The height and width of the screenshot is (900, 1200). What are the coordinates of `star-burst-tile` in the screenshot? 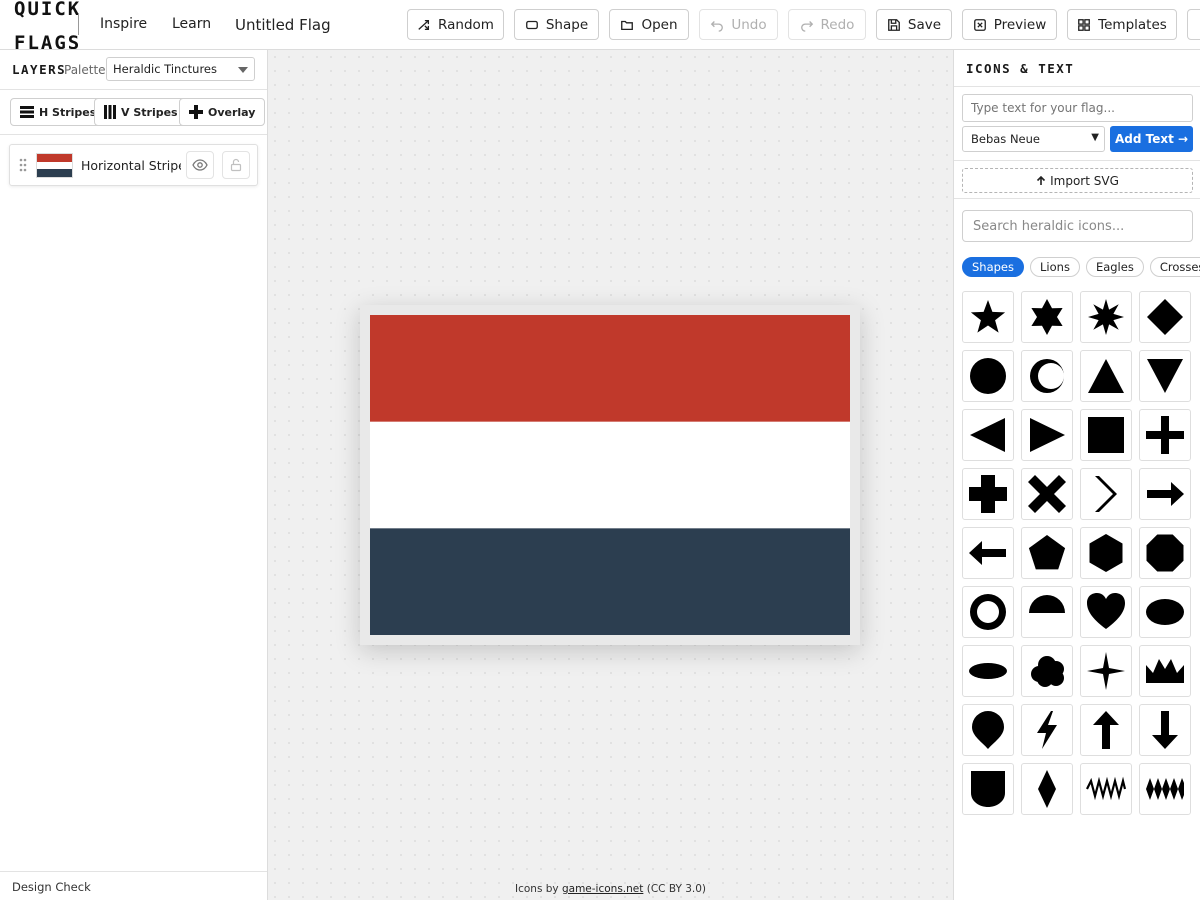 It's located at (1106, 317).